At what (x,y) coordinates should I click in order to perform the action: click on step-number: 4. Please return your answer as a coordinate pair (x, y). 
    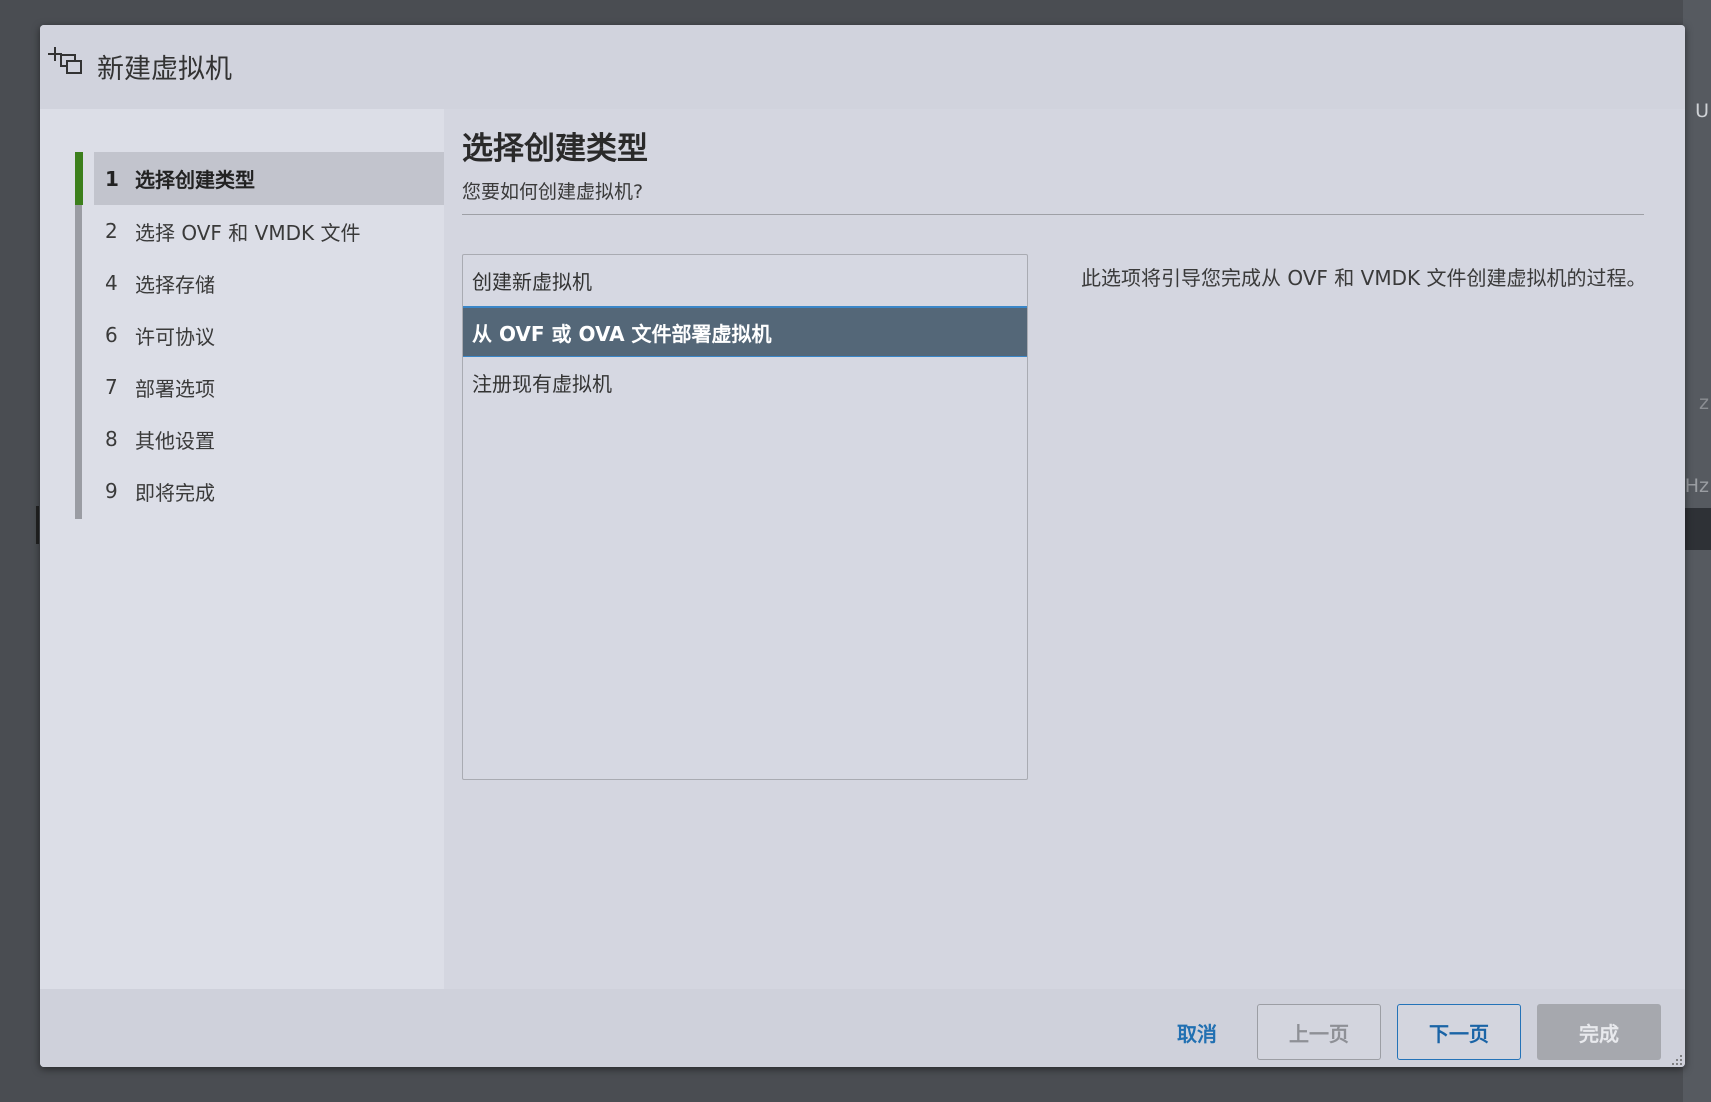
    Looking at the image, I should click on (111, 283).